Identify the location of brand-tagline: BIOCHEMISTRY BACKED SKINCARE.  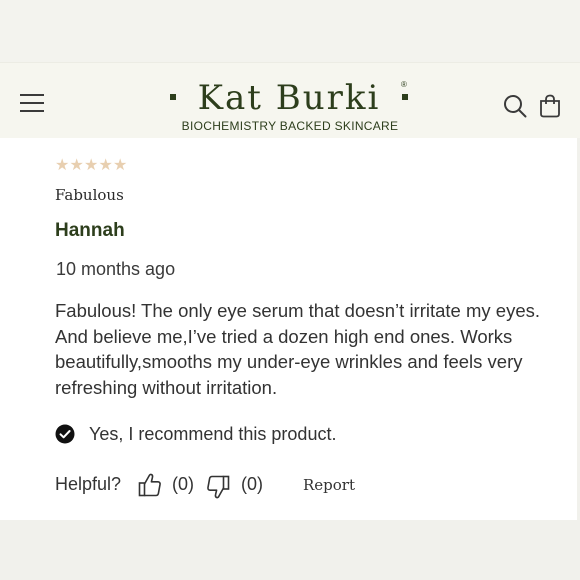
(290, 126).